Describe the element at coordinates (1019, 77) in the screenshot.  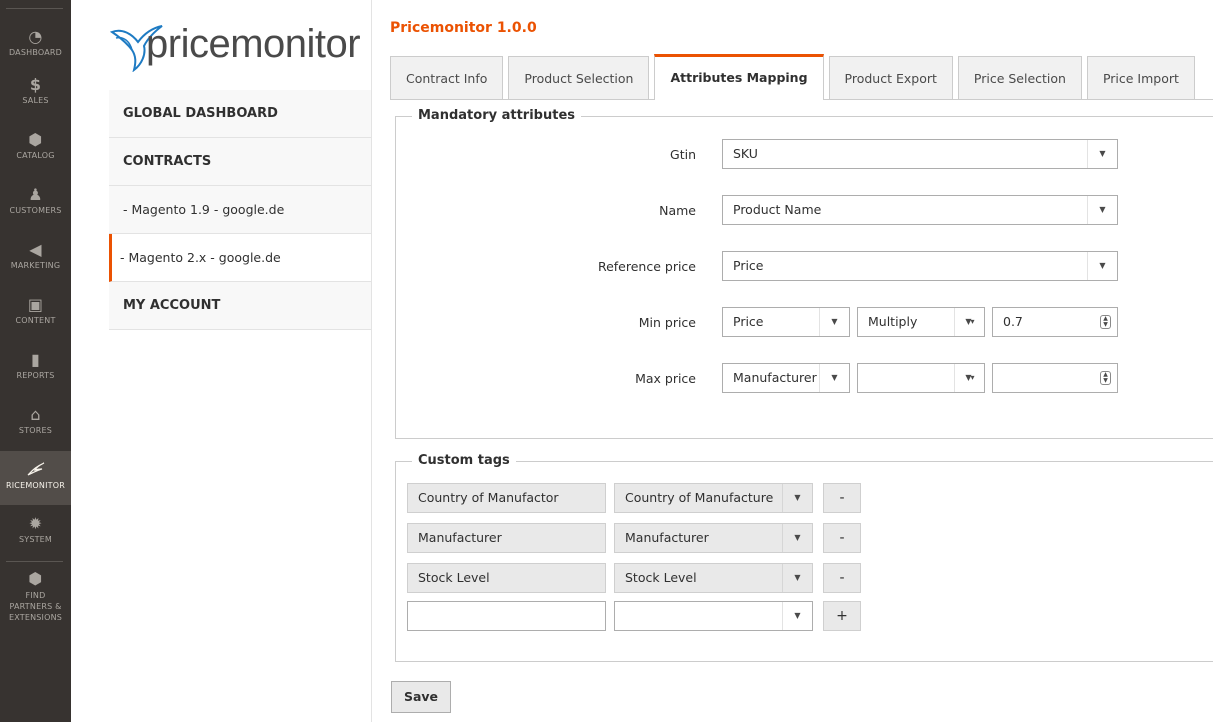
I see `tab-price-selection: Price Selection` at that location.